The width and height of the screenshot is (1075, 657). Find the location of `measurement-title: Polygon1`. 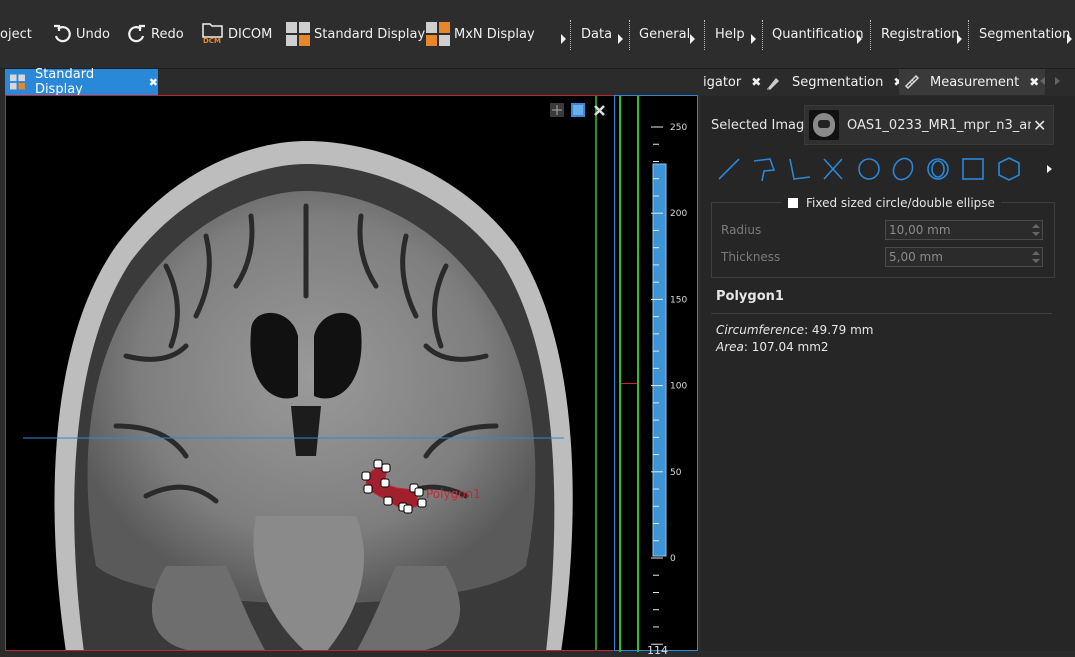

measurement-title: Polygon1 is located at coordinates (750, 296).